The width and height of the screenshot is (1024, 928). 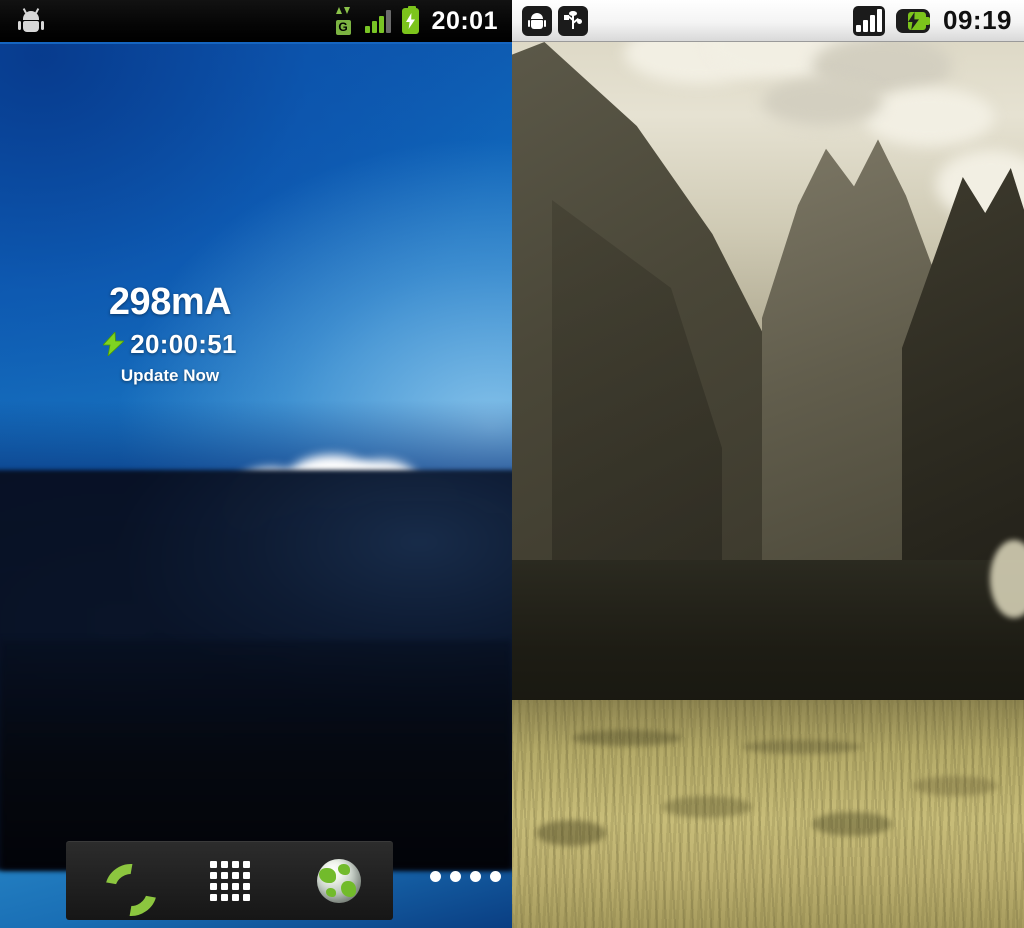 I want to click on battery-current-widget: 298mA 20:00:51 Update Now, so click(x=170, y=333).